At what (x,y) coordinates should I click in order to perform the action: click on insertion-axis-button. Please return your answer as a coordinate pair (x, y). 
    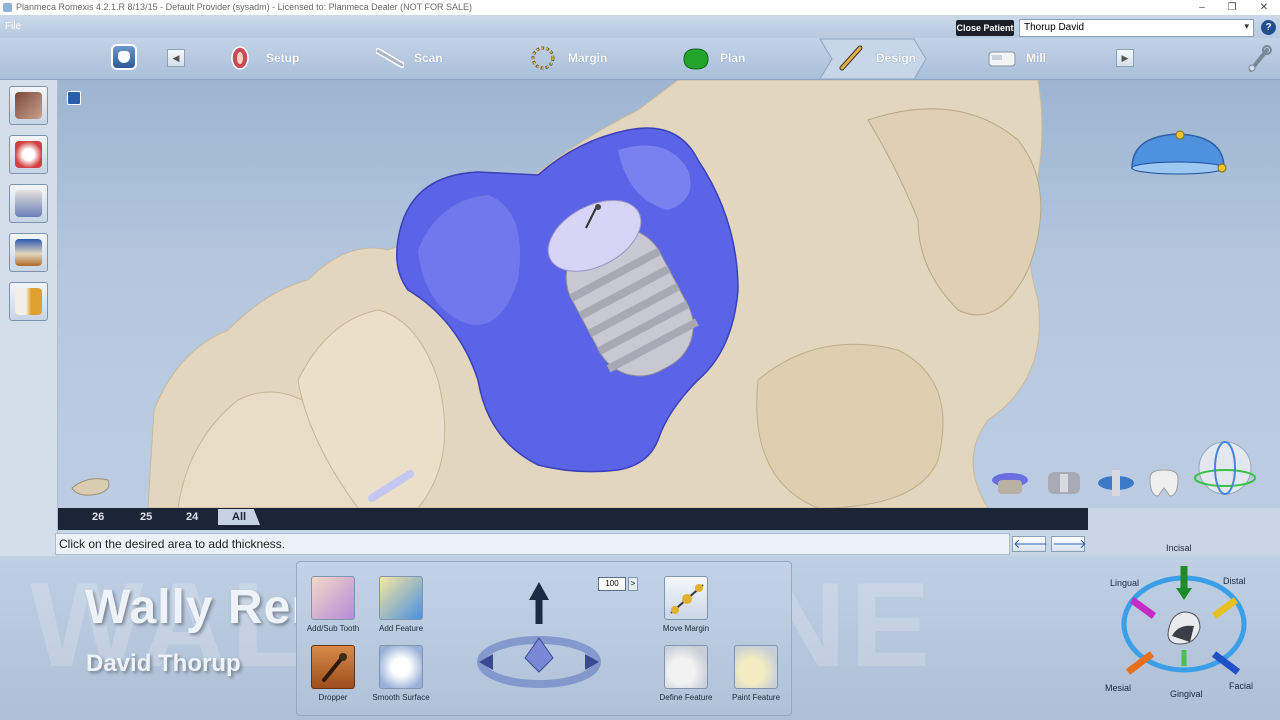
    Looking at the image, I should click on (28, 203).